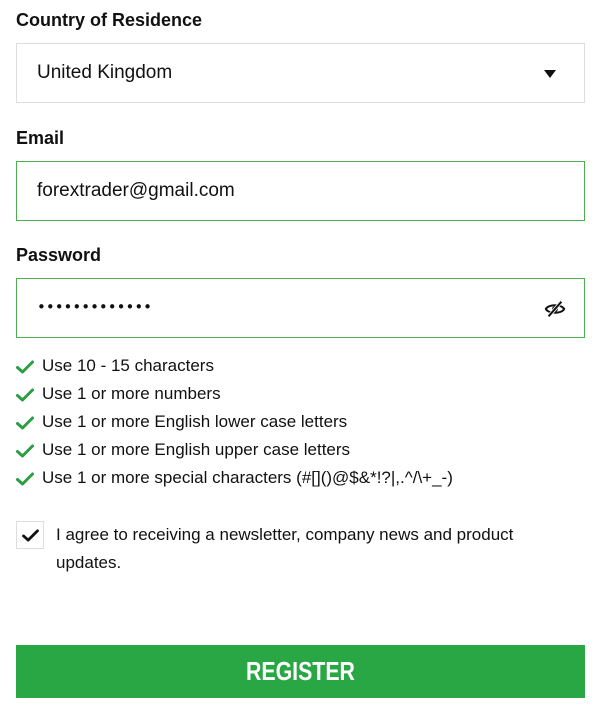 The height and width of the screenshot is (713, 600). I want to click on password-rule: Use 1 or more English lower case letters, so click(234, 422).